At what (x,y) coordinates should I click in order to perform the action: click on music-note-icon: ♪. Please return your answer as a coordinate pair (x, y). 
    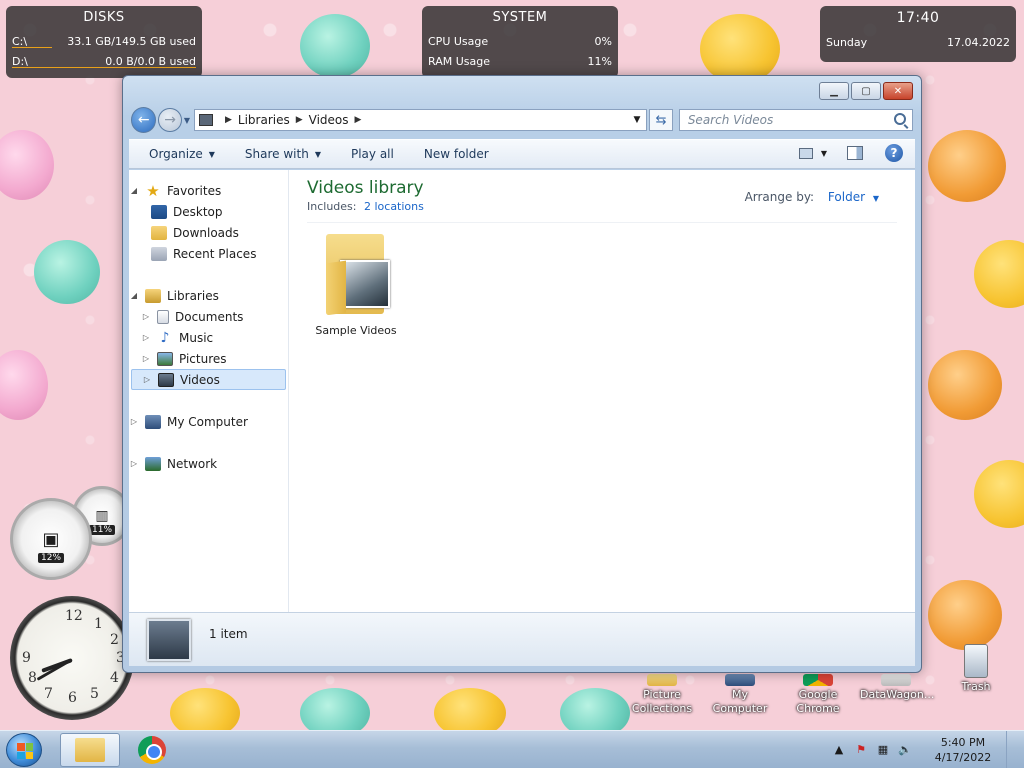
    Looking at the image, I should click on (165, 337).